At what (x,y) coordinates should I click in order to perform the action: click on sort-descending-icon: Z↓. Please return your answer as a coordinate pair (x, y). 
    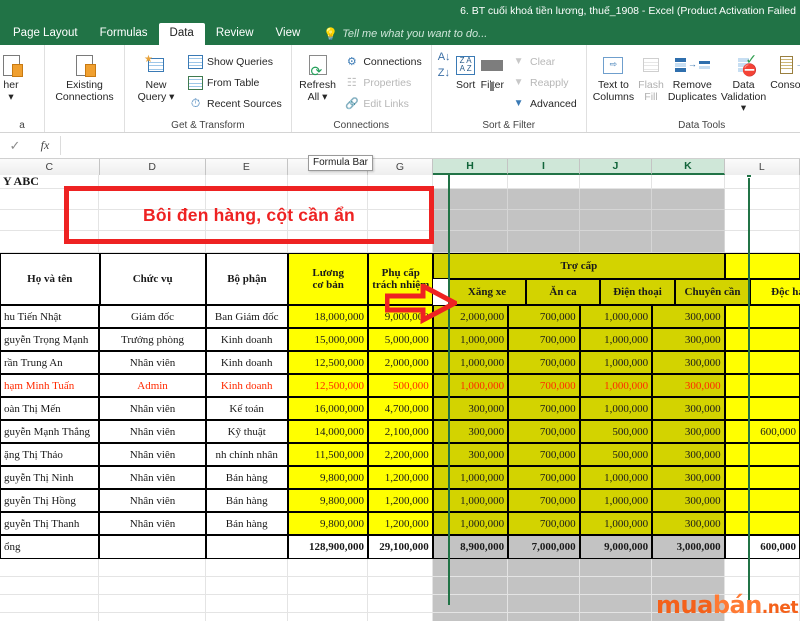
    Looking at the image, I should click on (444, 73).